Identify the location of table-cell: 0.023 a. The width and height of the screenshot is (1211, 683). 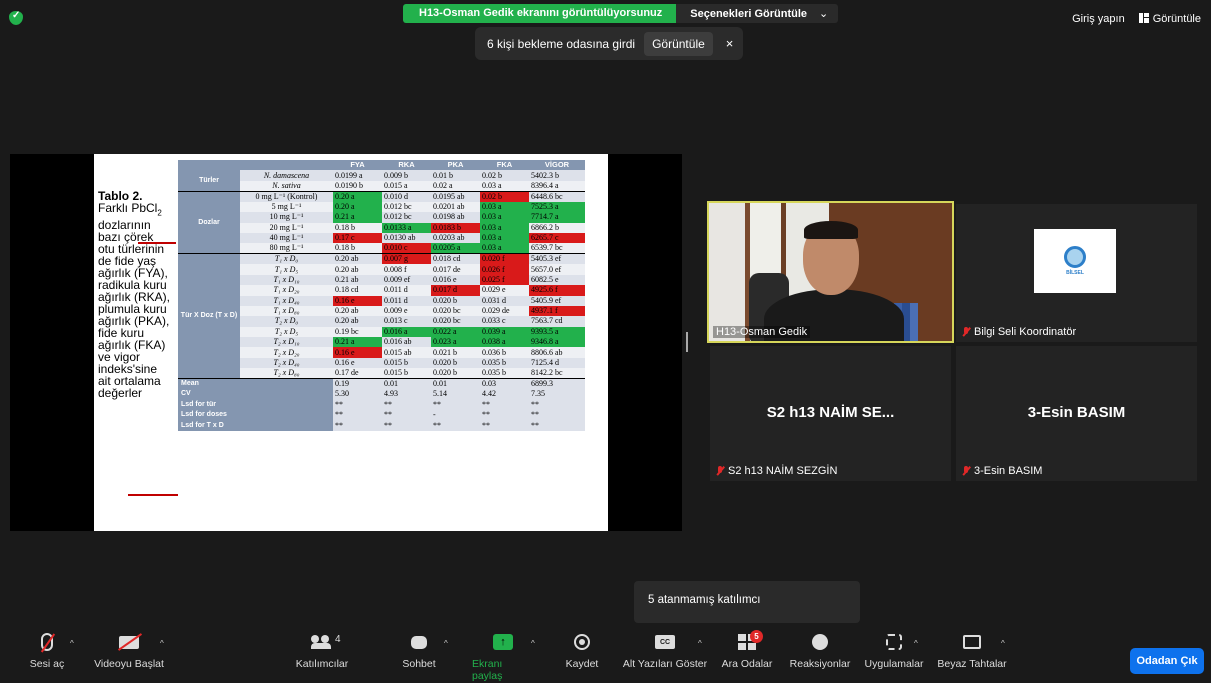
(455, 342).